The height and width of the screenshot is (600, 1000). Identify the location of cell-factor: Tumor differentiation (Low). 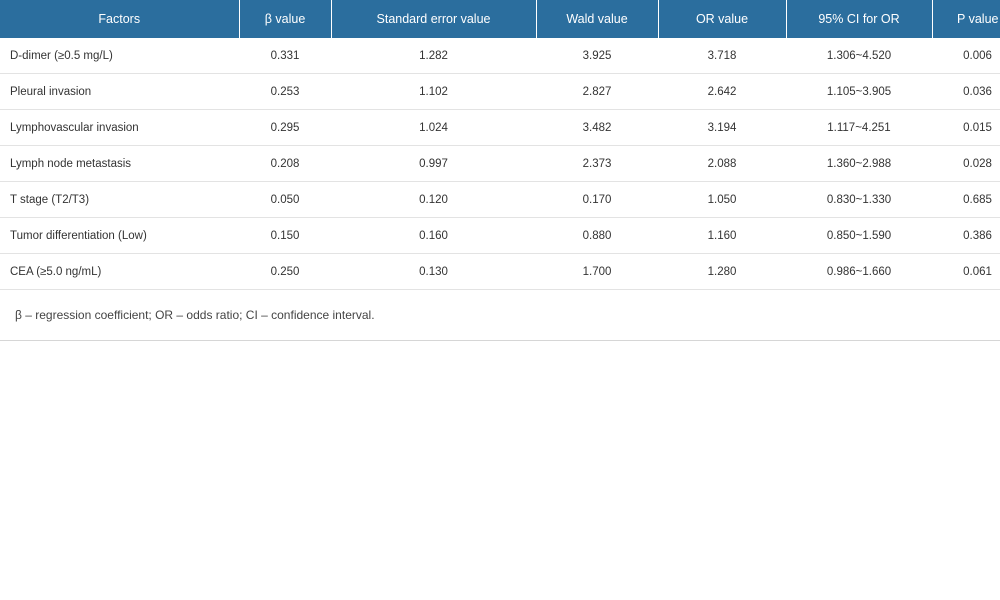
(119, 235).